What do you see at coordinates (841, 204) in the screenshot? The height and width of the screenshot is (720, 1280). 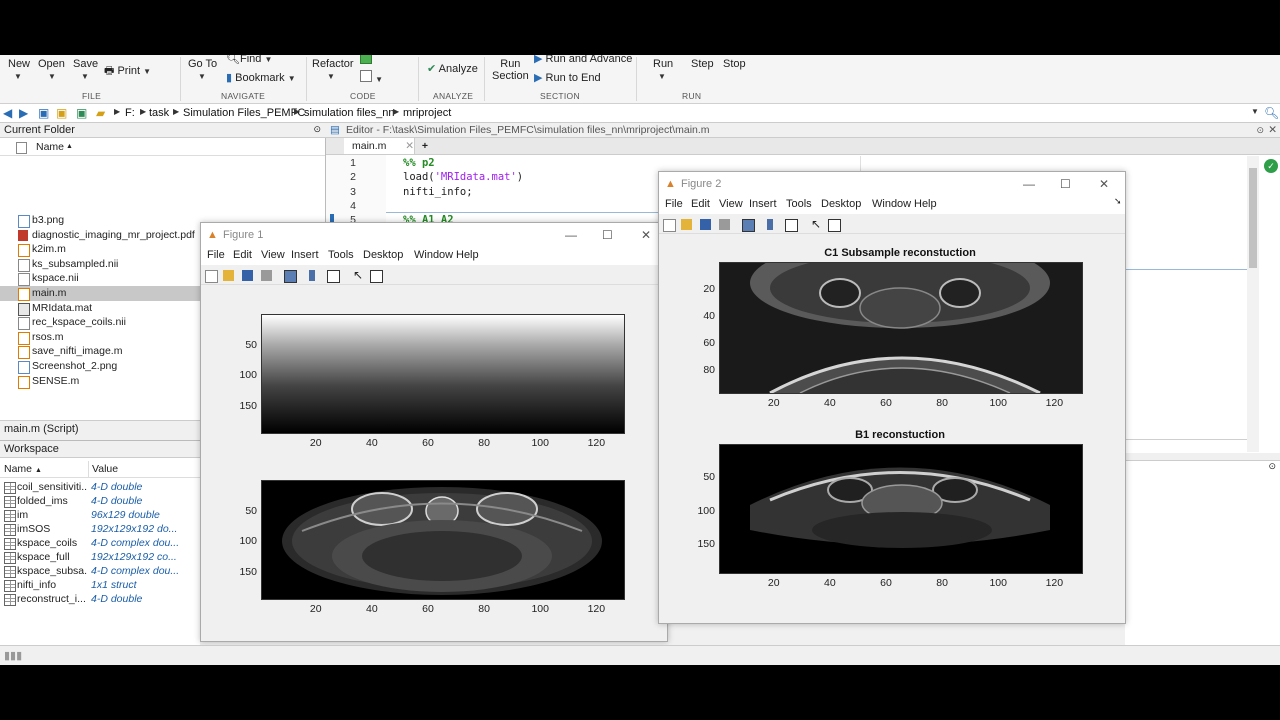 I see `menu-desktop: Desktop` at bounding box center [841, 204].